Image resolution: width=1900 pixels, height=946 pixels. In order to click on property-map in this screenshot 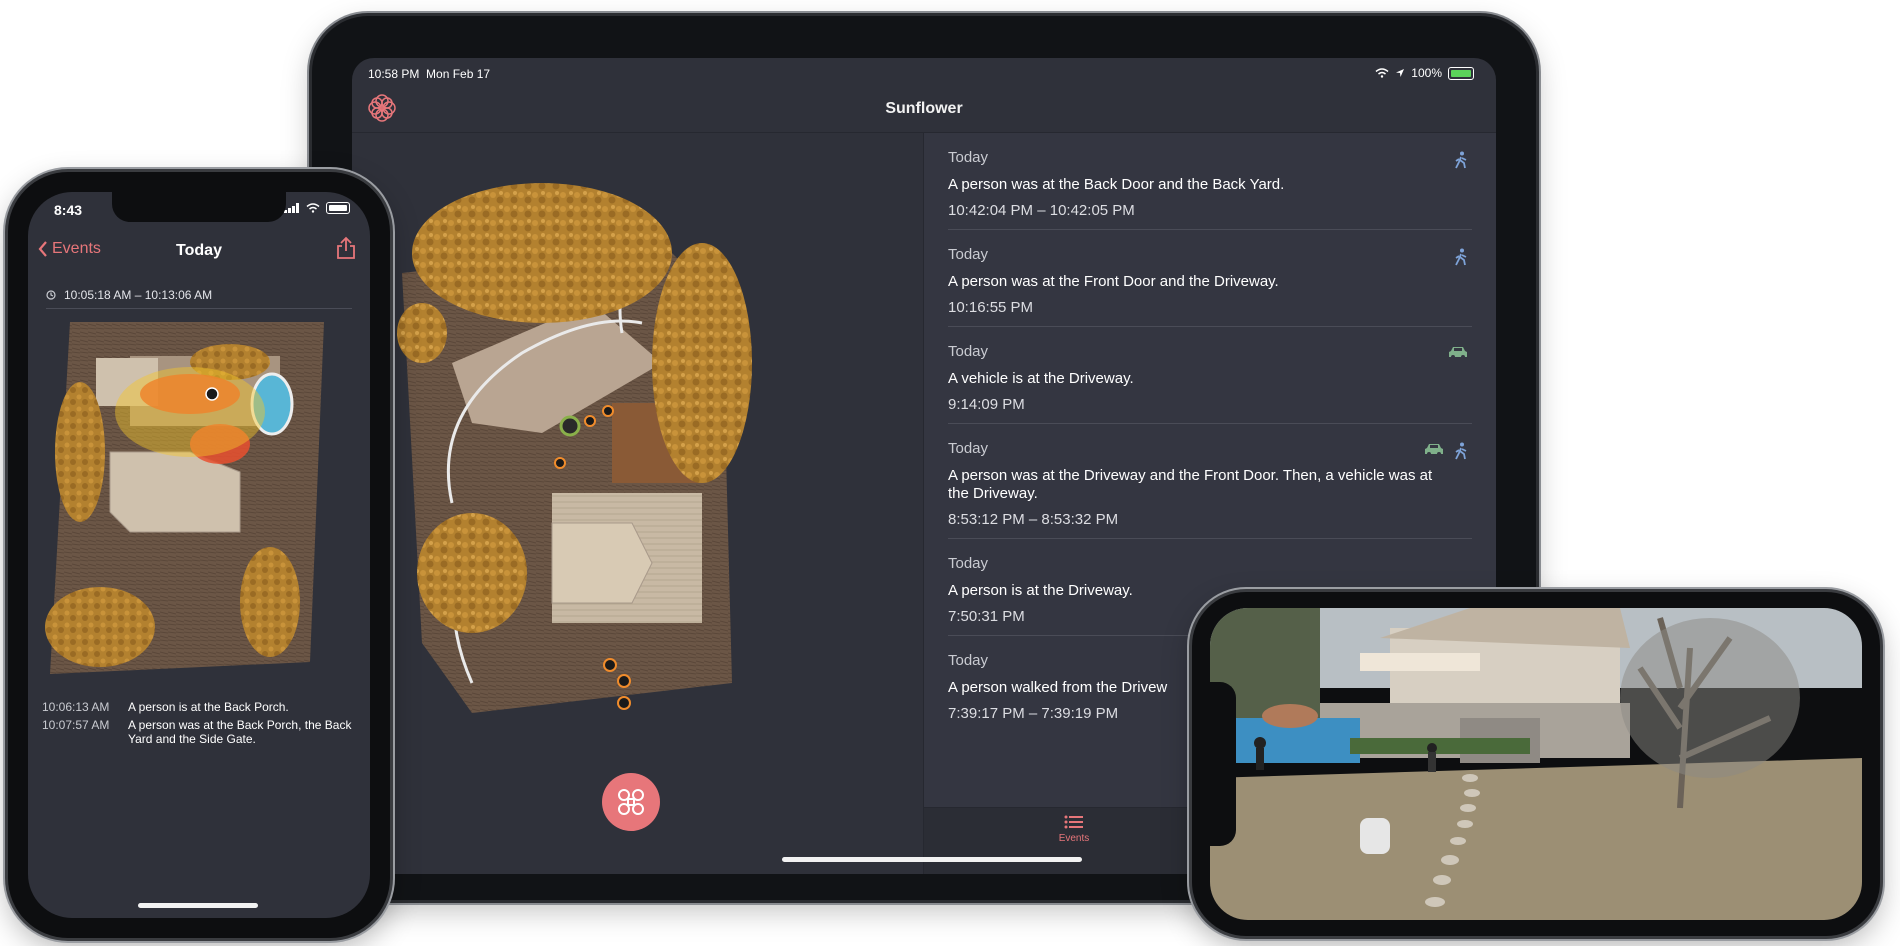, I will do `click(582, 438)`.